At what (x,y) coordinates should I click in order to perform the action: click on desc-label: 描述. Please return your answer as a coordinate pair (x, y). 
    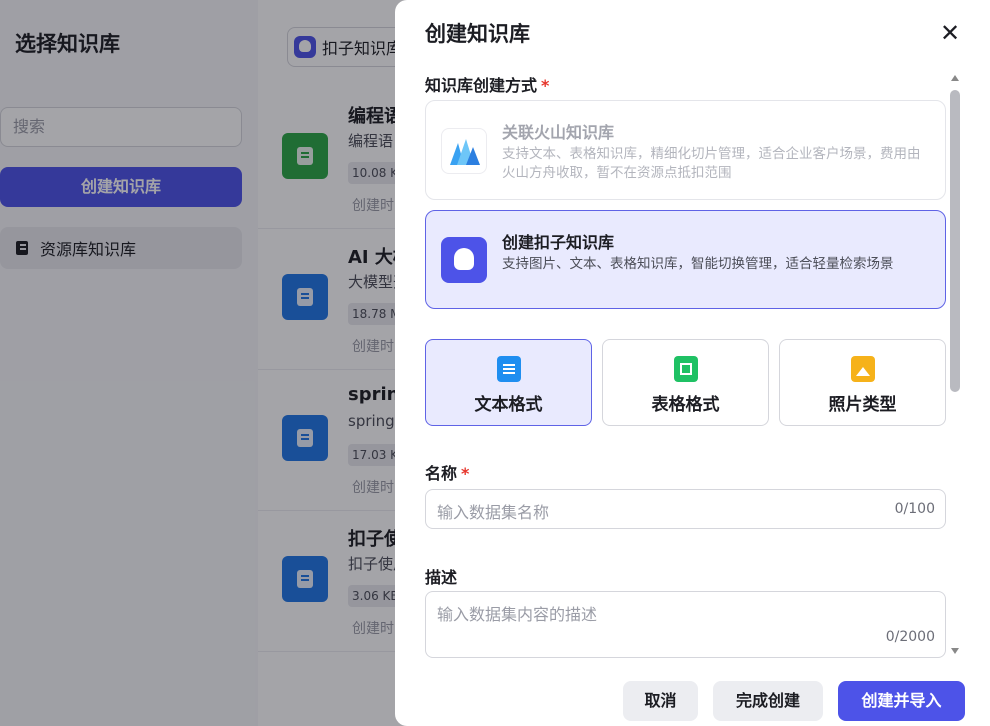
    Looking at the image, I should click on (441, 577).